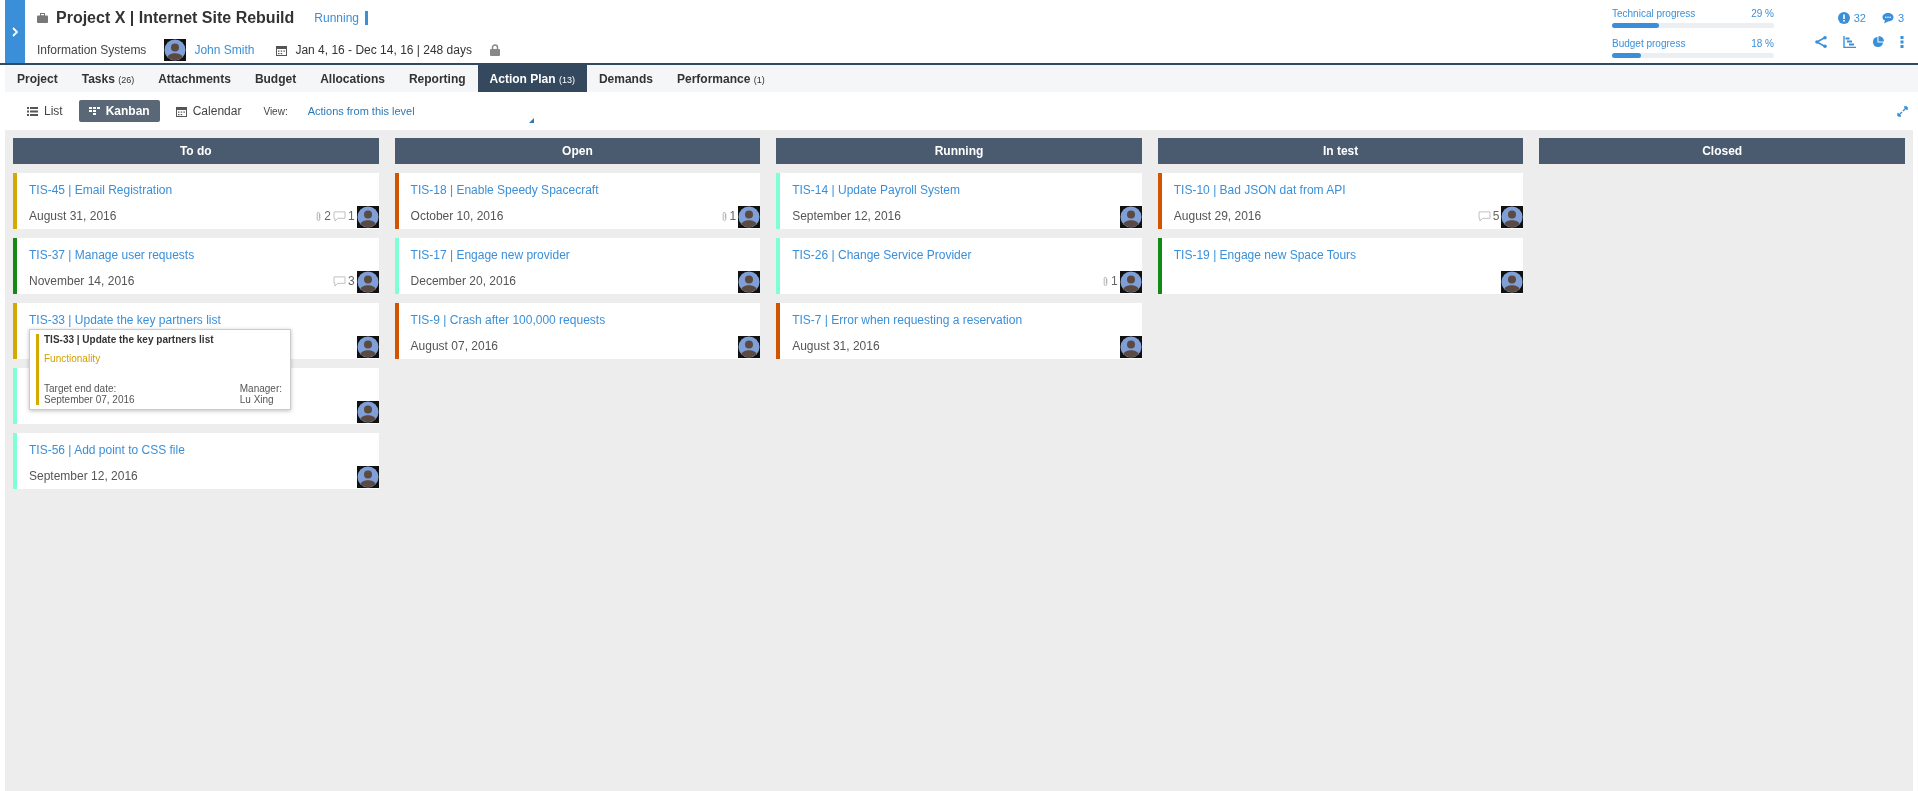  What do you see at coordinates (82, 282) in the screenshot?
I see `due-date: November 14, 2016` at bounding box center [82, 282].